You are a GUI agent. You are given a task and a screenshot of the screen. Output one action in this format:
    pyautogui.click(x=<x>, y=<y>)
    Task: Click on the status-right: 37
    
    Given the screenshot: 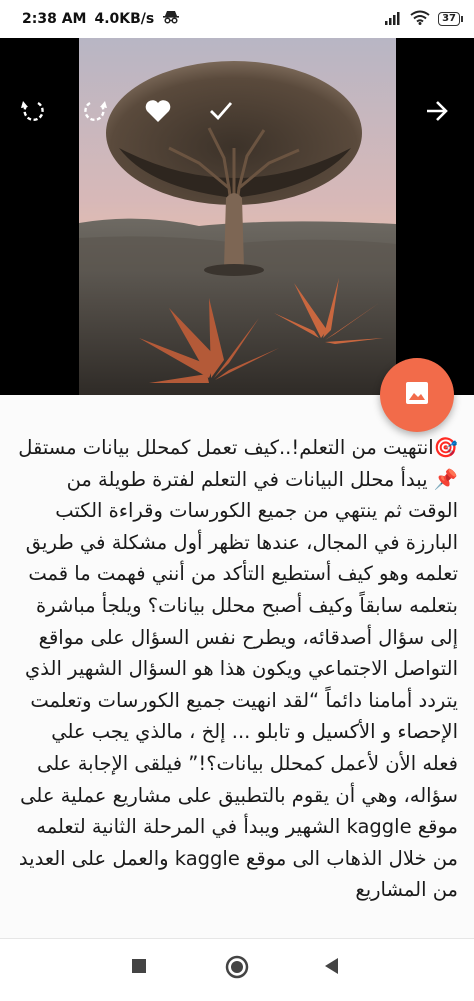 What is the action you would take?
    pyautogui.click(x=423, y=19)
    